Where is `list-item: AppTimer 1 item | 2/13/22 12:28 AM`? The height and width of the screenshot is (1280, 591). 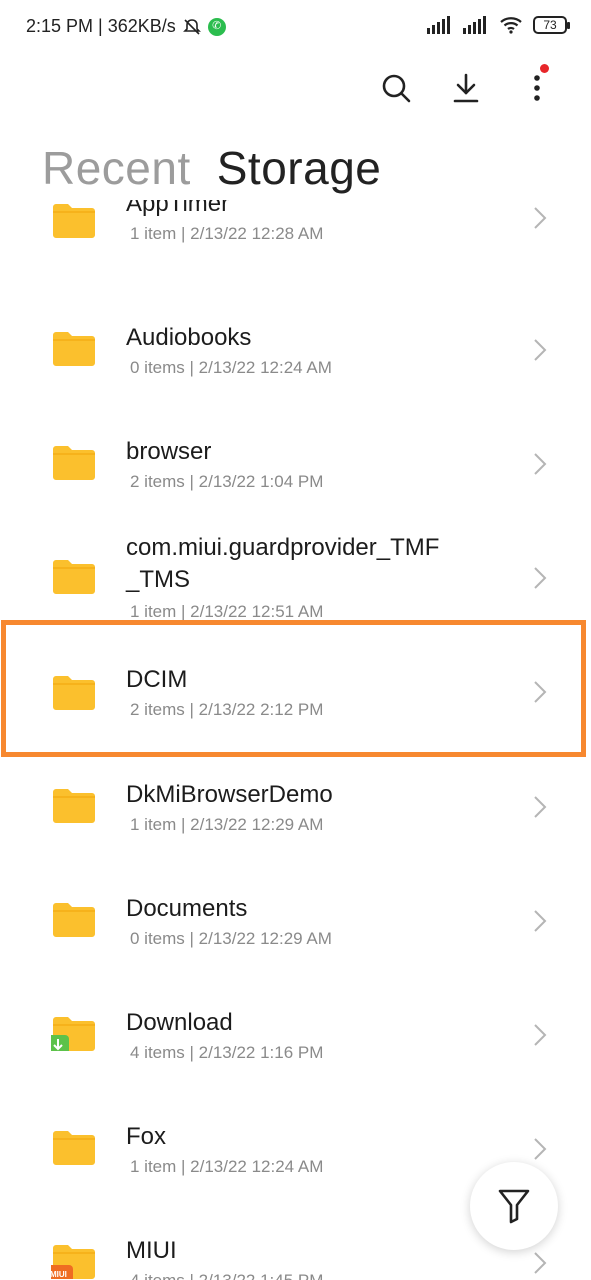 list-item: AppTimer 1 item | 2/13/22 12:28 AM is located at coordinates (295, 247).